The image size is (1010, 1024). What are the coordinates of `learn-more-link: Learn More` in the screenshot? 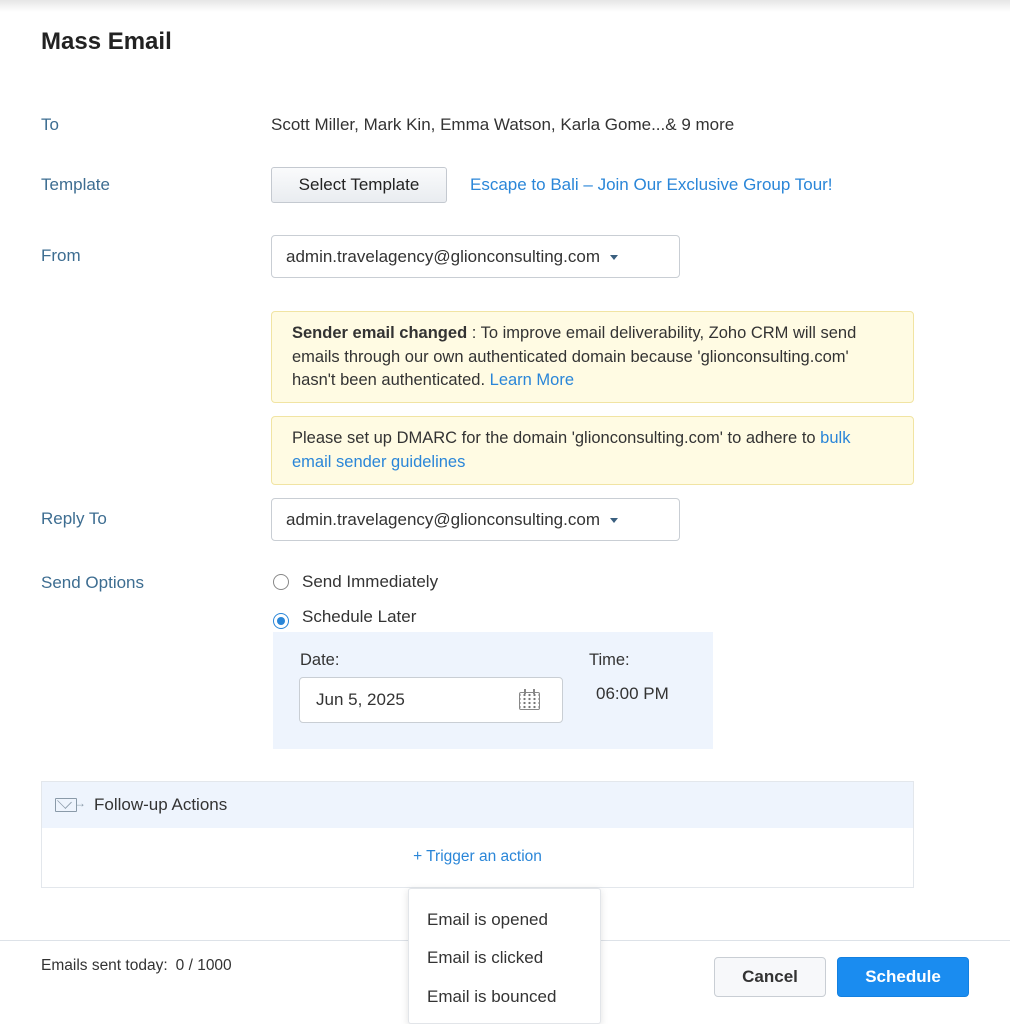 It's located at (532, 380).